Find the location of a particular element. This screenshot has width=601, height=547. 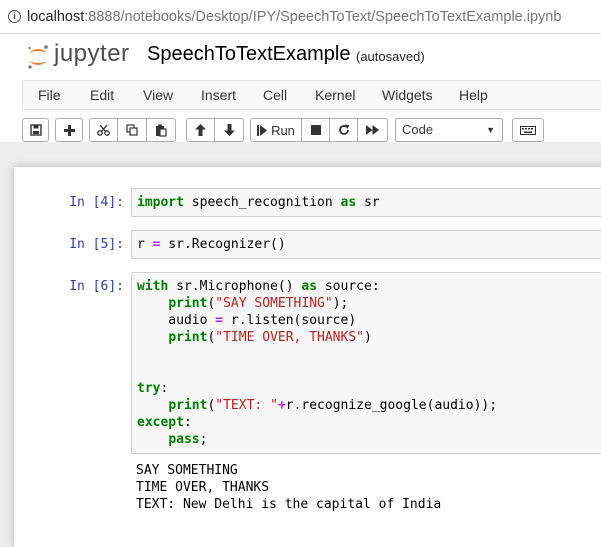

restart-icon is located at coordinates (343, 129).